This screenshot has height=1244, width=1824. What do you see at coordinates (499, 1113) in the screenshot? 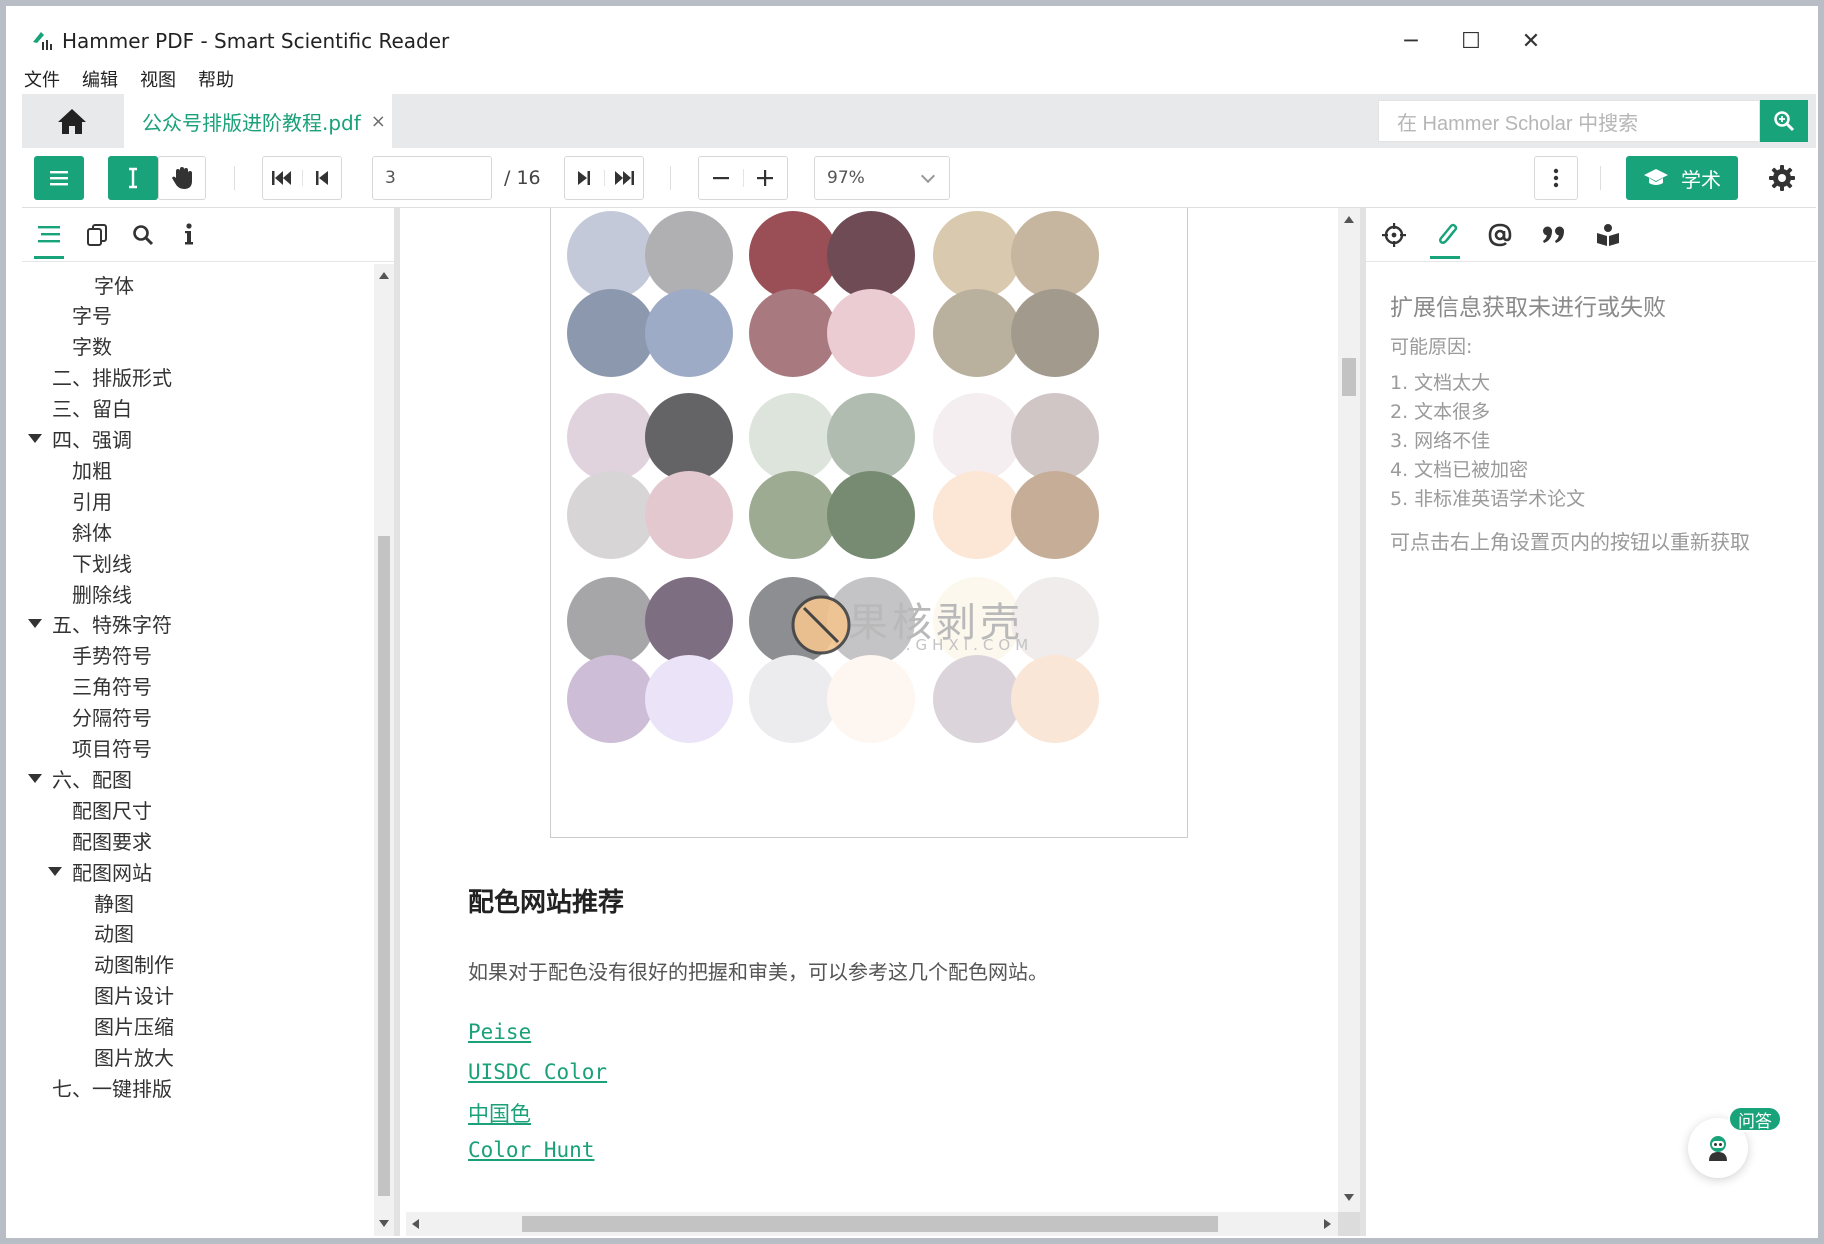
I see `link-chinese-colors: 中国色` at bounding box center [499, 1113].